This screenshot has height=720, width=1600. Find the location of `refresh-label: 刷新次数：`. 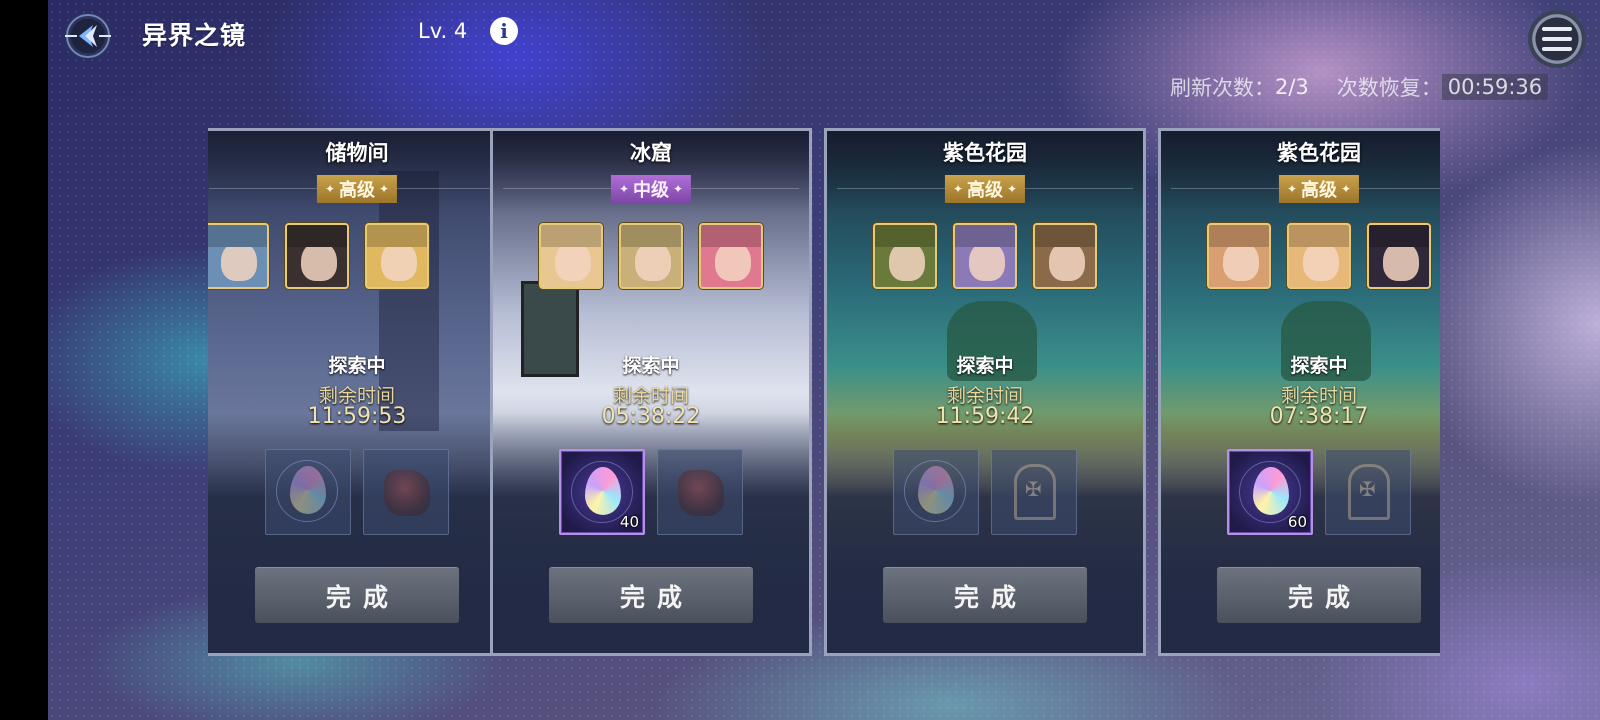

refresh-label: 刷新次数： is located at coordinates (1222, 88).